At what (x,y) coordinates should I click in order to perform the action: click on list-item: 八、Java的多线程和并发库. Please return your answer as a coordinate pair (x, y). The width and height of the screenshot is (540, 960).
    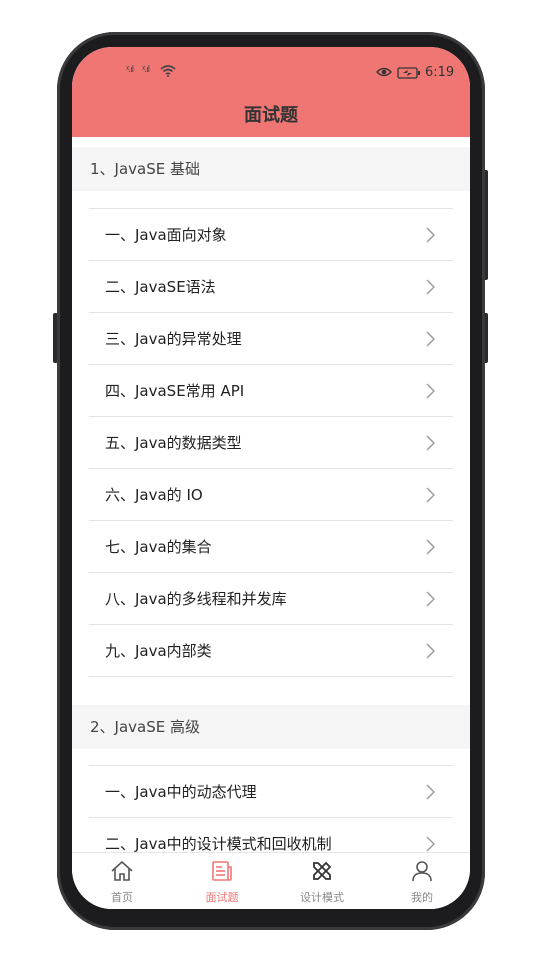
    Looking at the image, I should click on (271, 599).